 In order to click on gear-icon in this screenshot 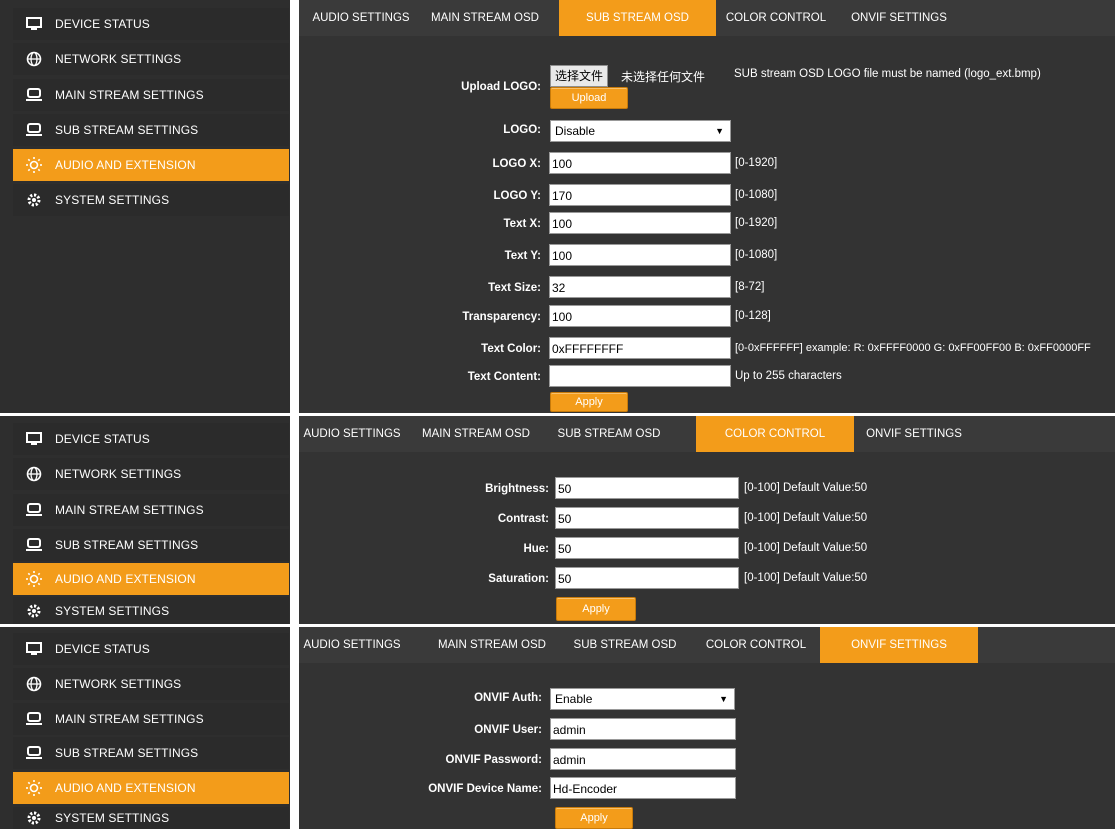, I will do `click(34, 200)`.